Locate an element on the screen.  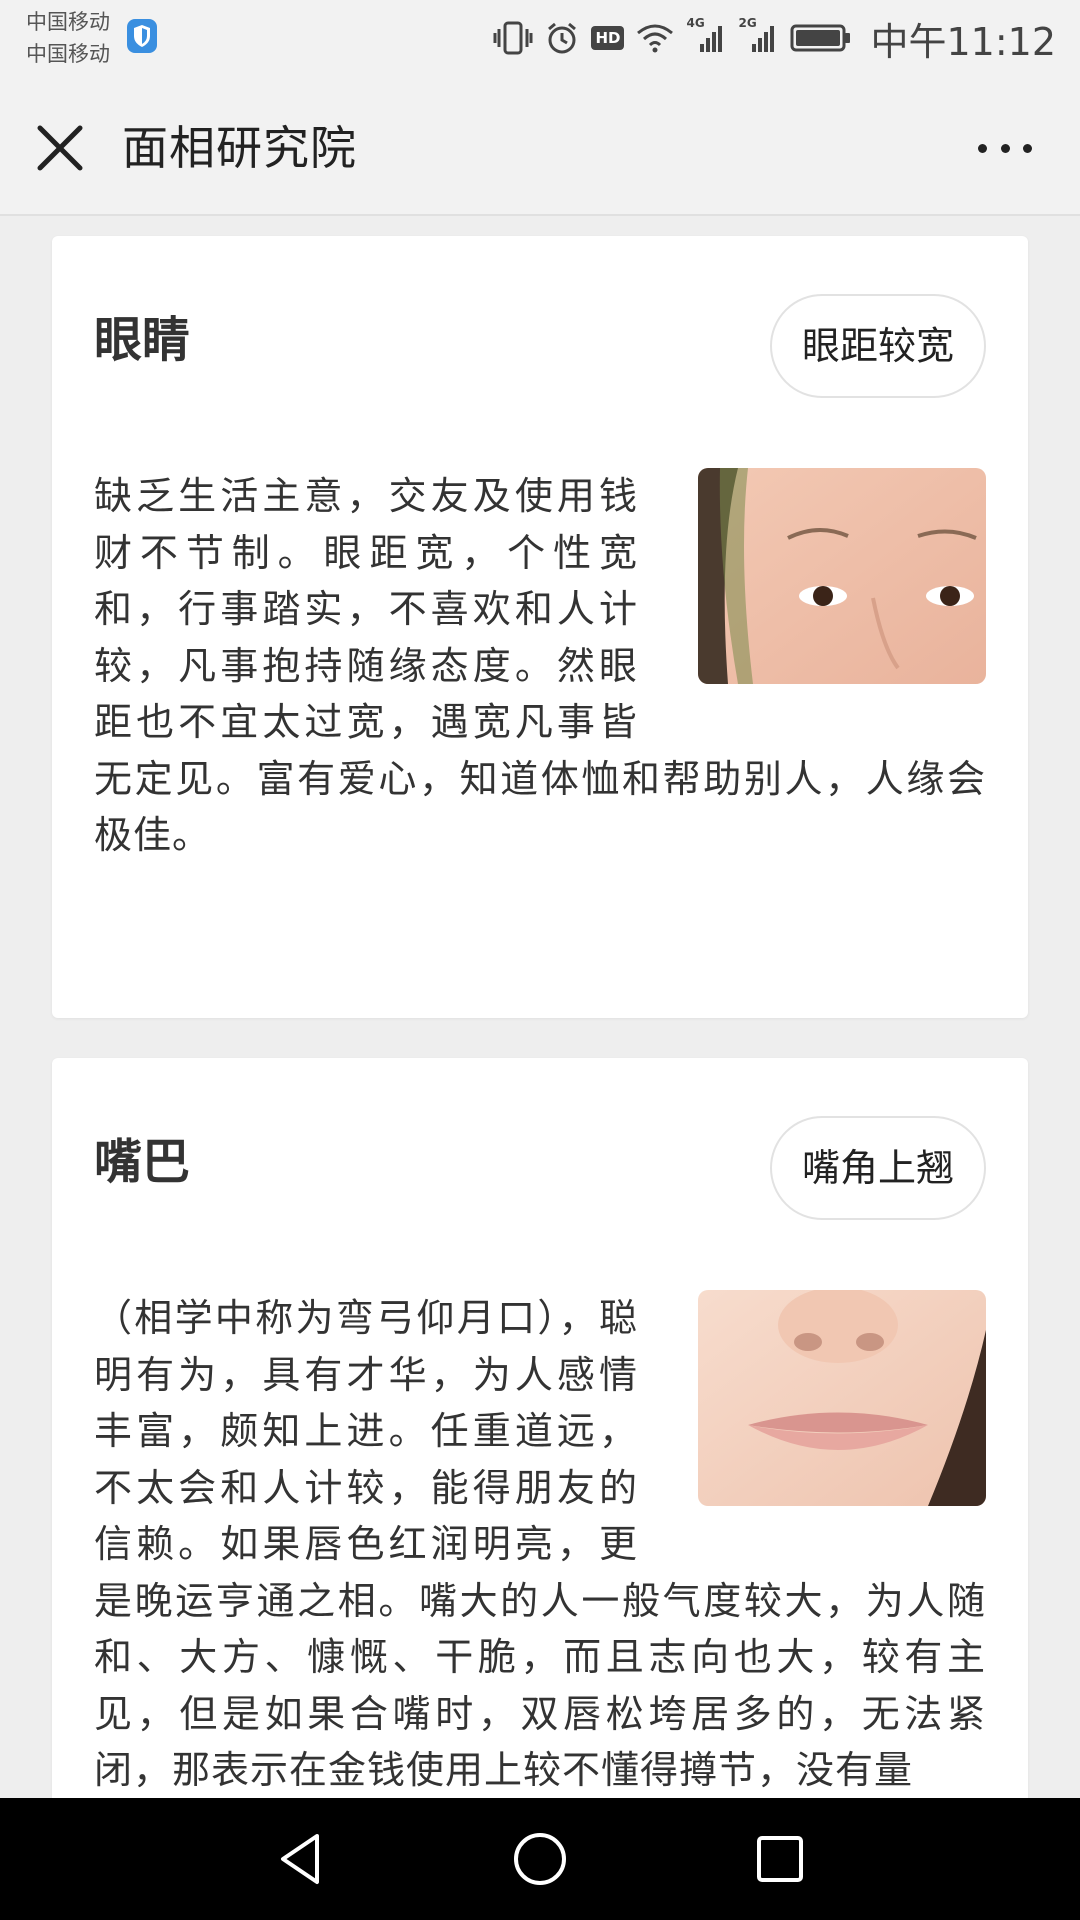
wifi-icon is located at coordinates (655, 38).